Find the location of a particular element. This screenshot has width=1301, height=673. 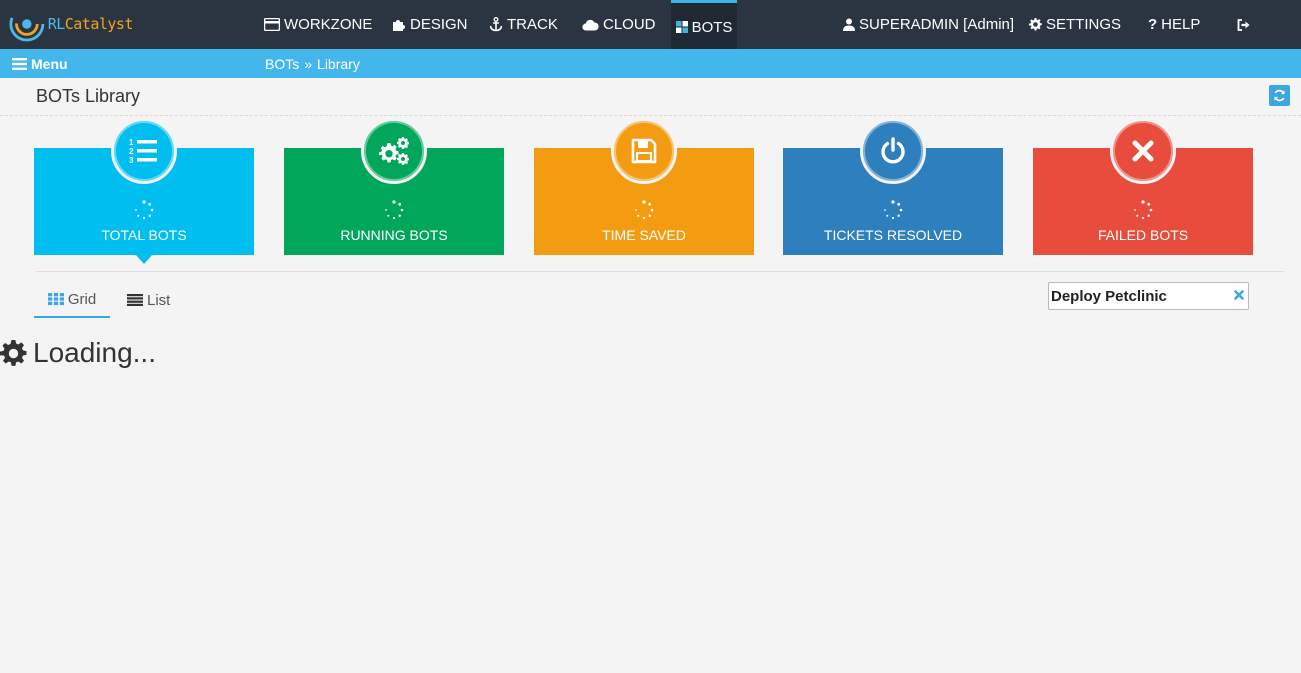

tab-grid: Grid is located at coordinates (72, 300).